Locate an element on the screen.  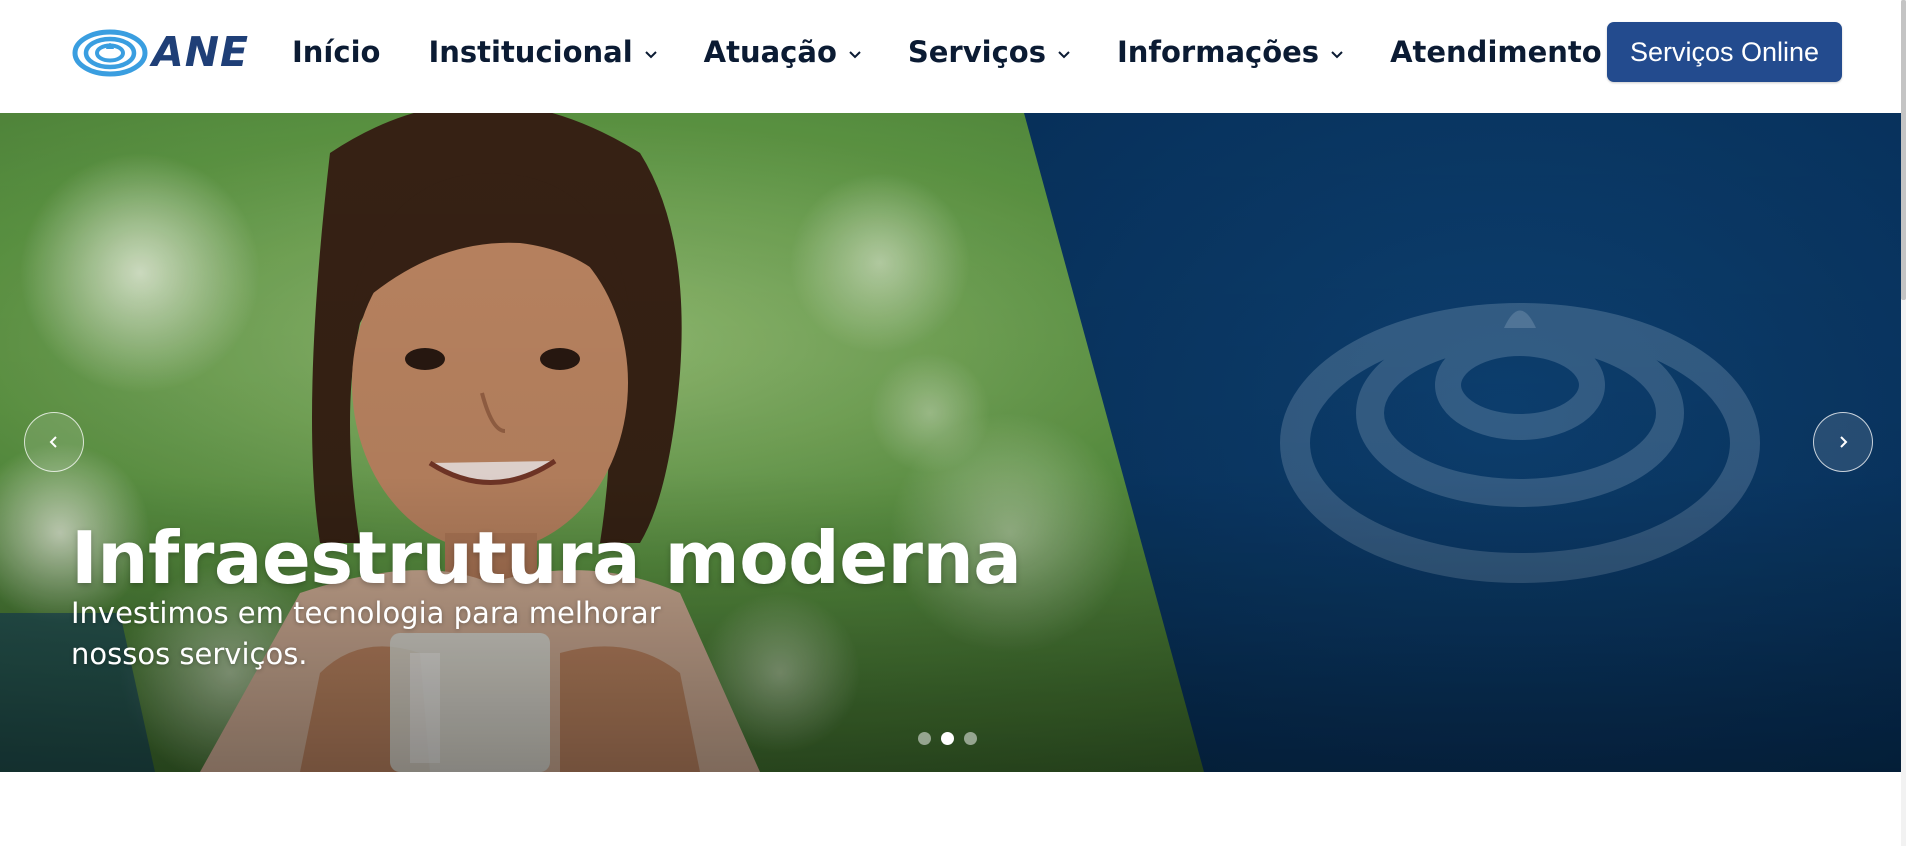
nav-item-label: Atuação is located at coordinates (770, 52).